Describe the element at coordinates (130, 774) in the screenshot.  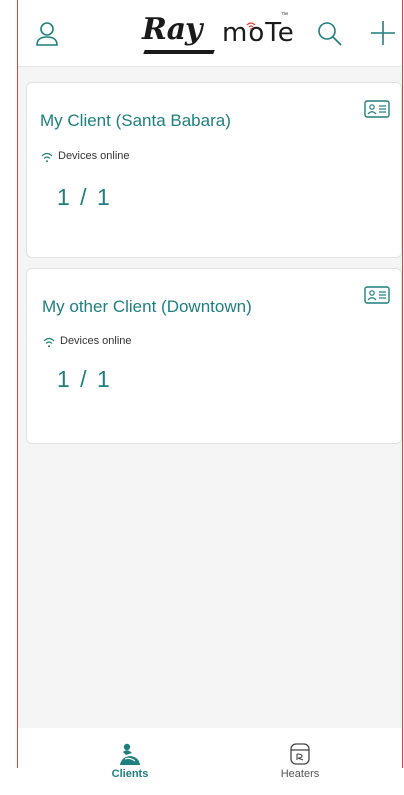
I see `nav-label-clients: Clients` at that location.